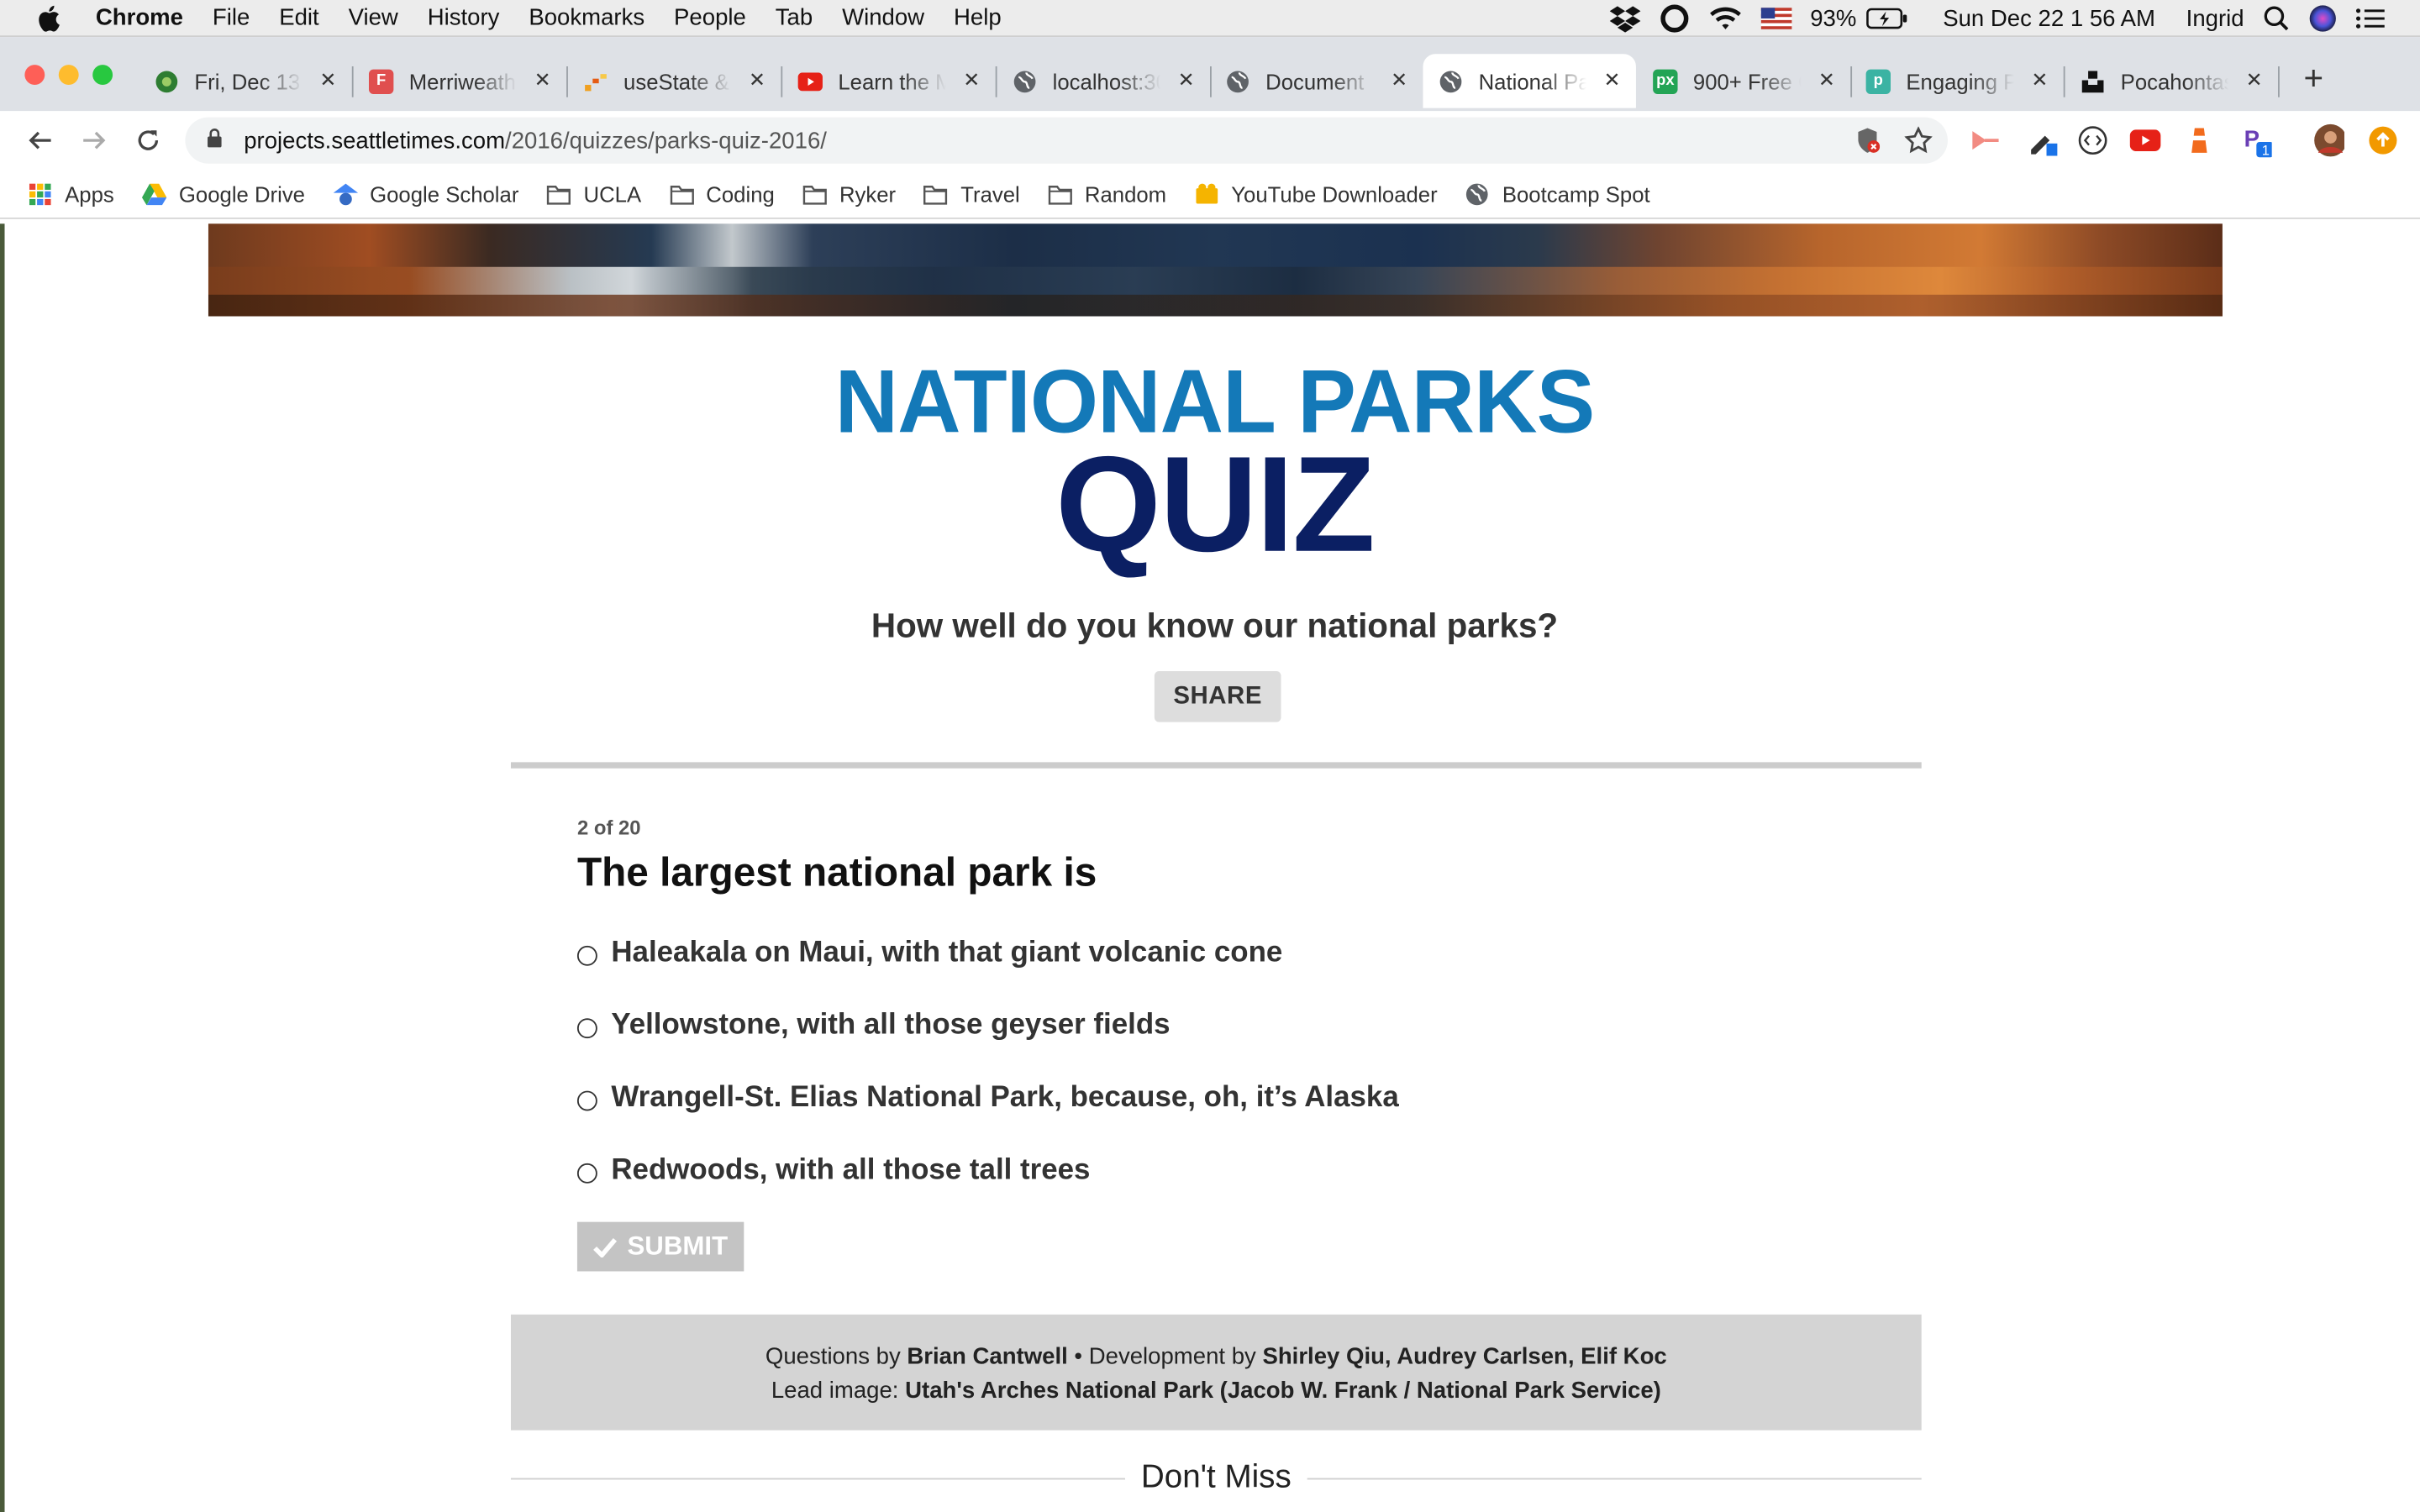  Describe the element at coordinates (139, 18) in the screenshot. I see `menu-app-name: Chrome` at that location.